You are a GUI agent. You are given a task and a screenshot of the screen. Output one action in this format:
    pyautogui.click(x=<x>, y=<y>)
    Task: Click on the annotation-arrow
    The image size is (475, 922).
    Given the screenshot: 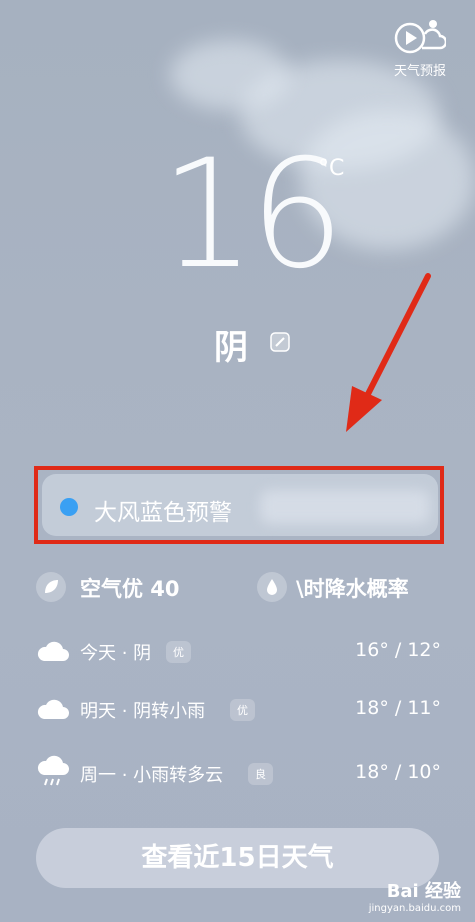 What is the action you would take?
    pyautogui.click(x=388, y=352)
    